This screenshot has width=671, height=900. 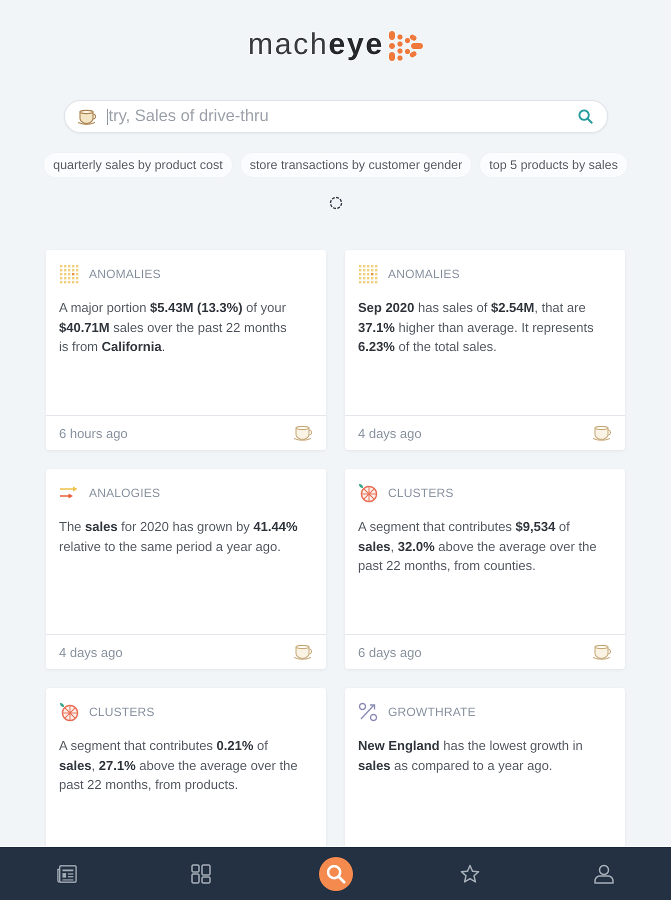 I want to click on insight-card: ANOMALIES Sep 2020 has sales of $2.54M, that are 37.1% higher than average. It represents 6.23% of the total sales. 4 days ago, so click(x=485, y=350).